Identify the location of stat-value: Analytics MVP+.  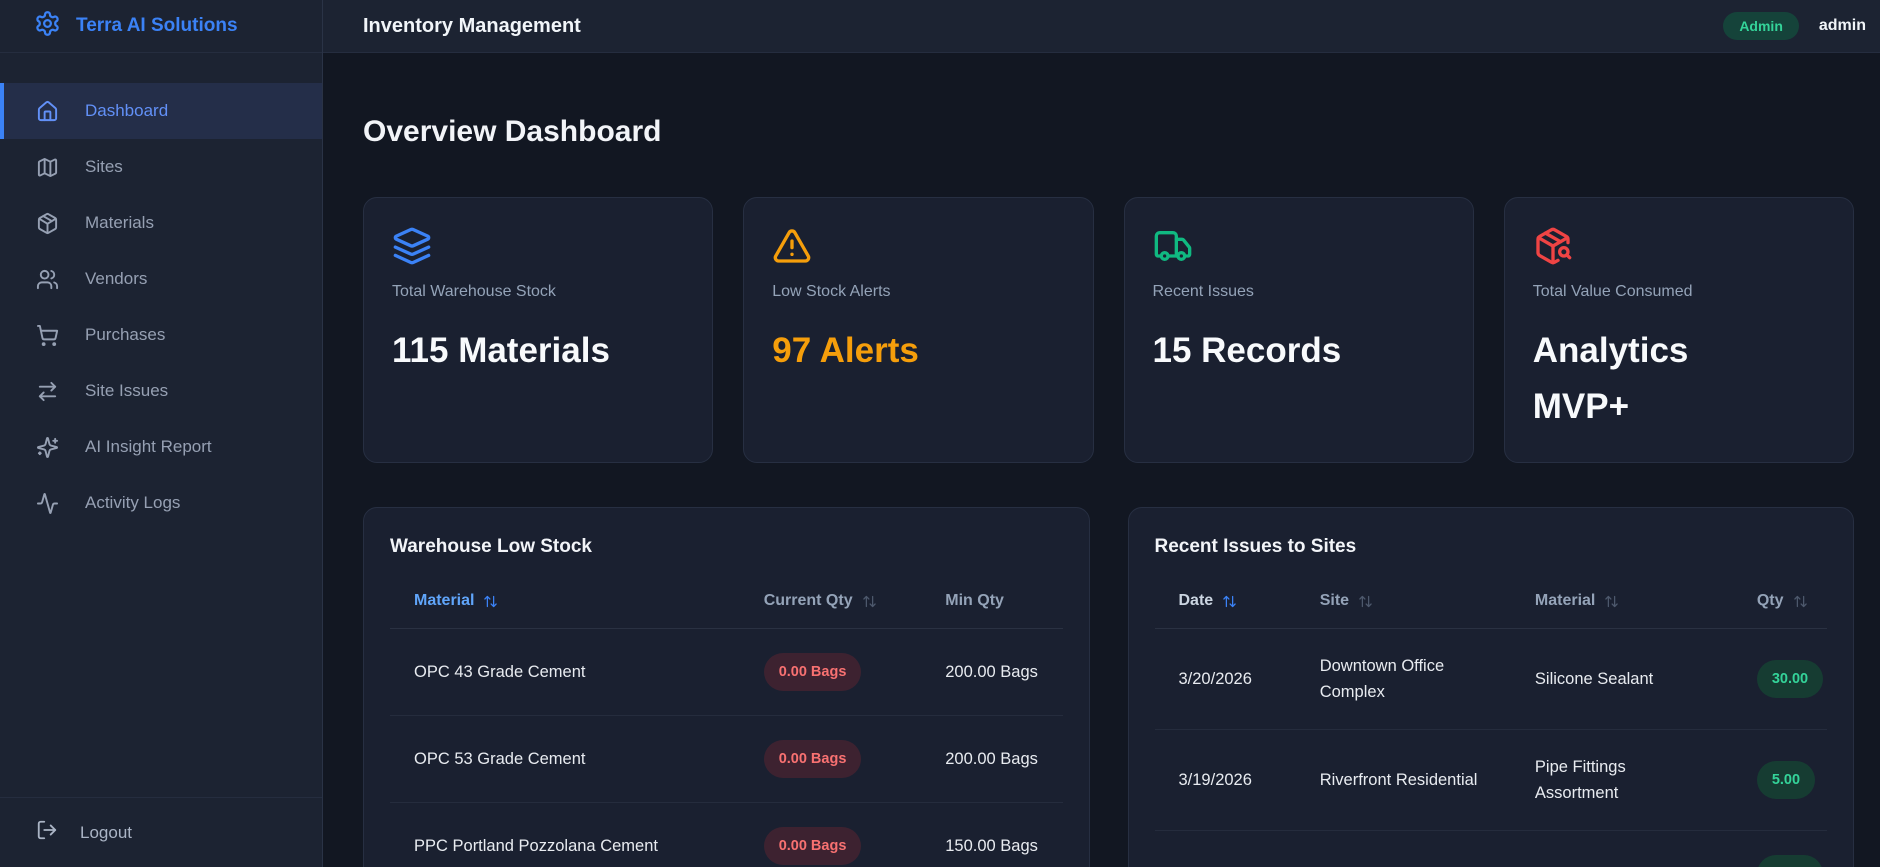
(1610, 378).